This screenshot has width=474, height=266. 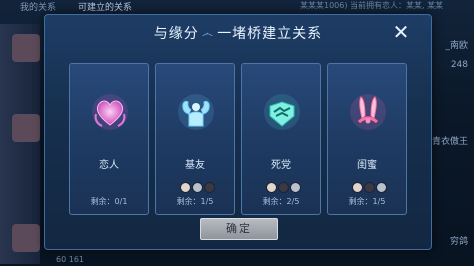 What do you see at coordinates (456, 46) in the screenshot?
I see `bg-row-name: _南欧` at bounding box center [456, 46].